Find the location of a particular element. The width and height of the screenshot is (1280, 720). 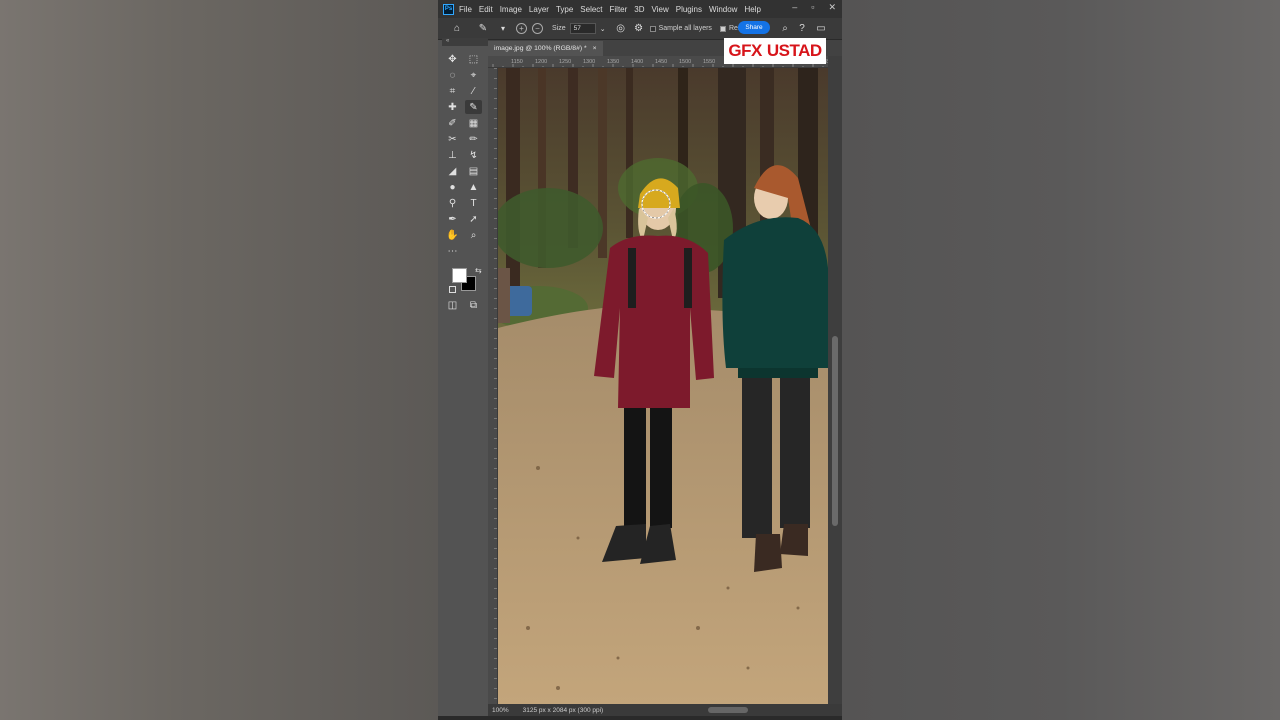

color-swatches: ⇆ is located at coordinates (466, 281).